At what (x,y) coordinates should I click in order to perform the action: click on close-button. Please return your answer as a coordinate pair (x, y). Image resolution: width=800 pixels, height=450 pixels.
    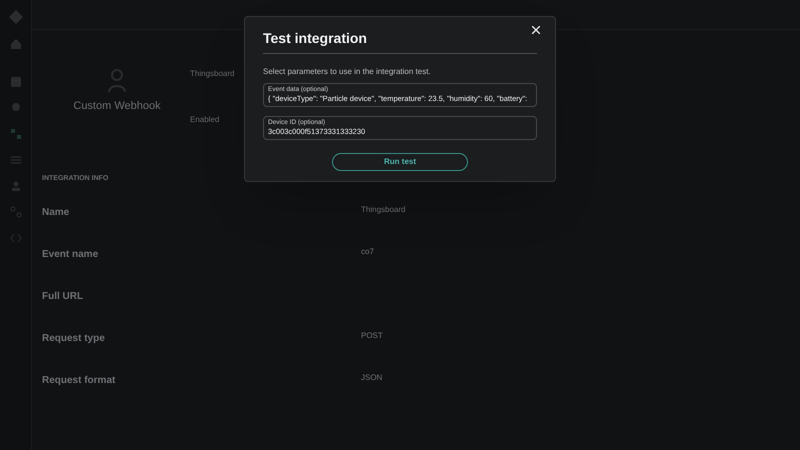
    Looking at the image, I should click on (536, 30).